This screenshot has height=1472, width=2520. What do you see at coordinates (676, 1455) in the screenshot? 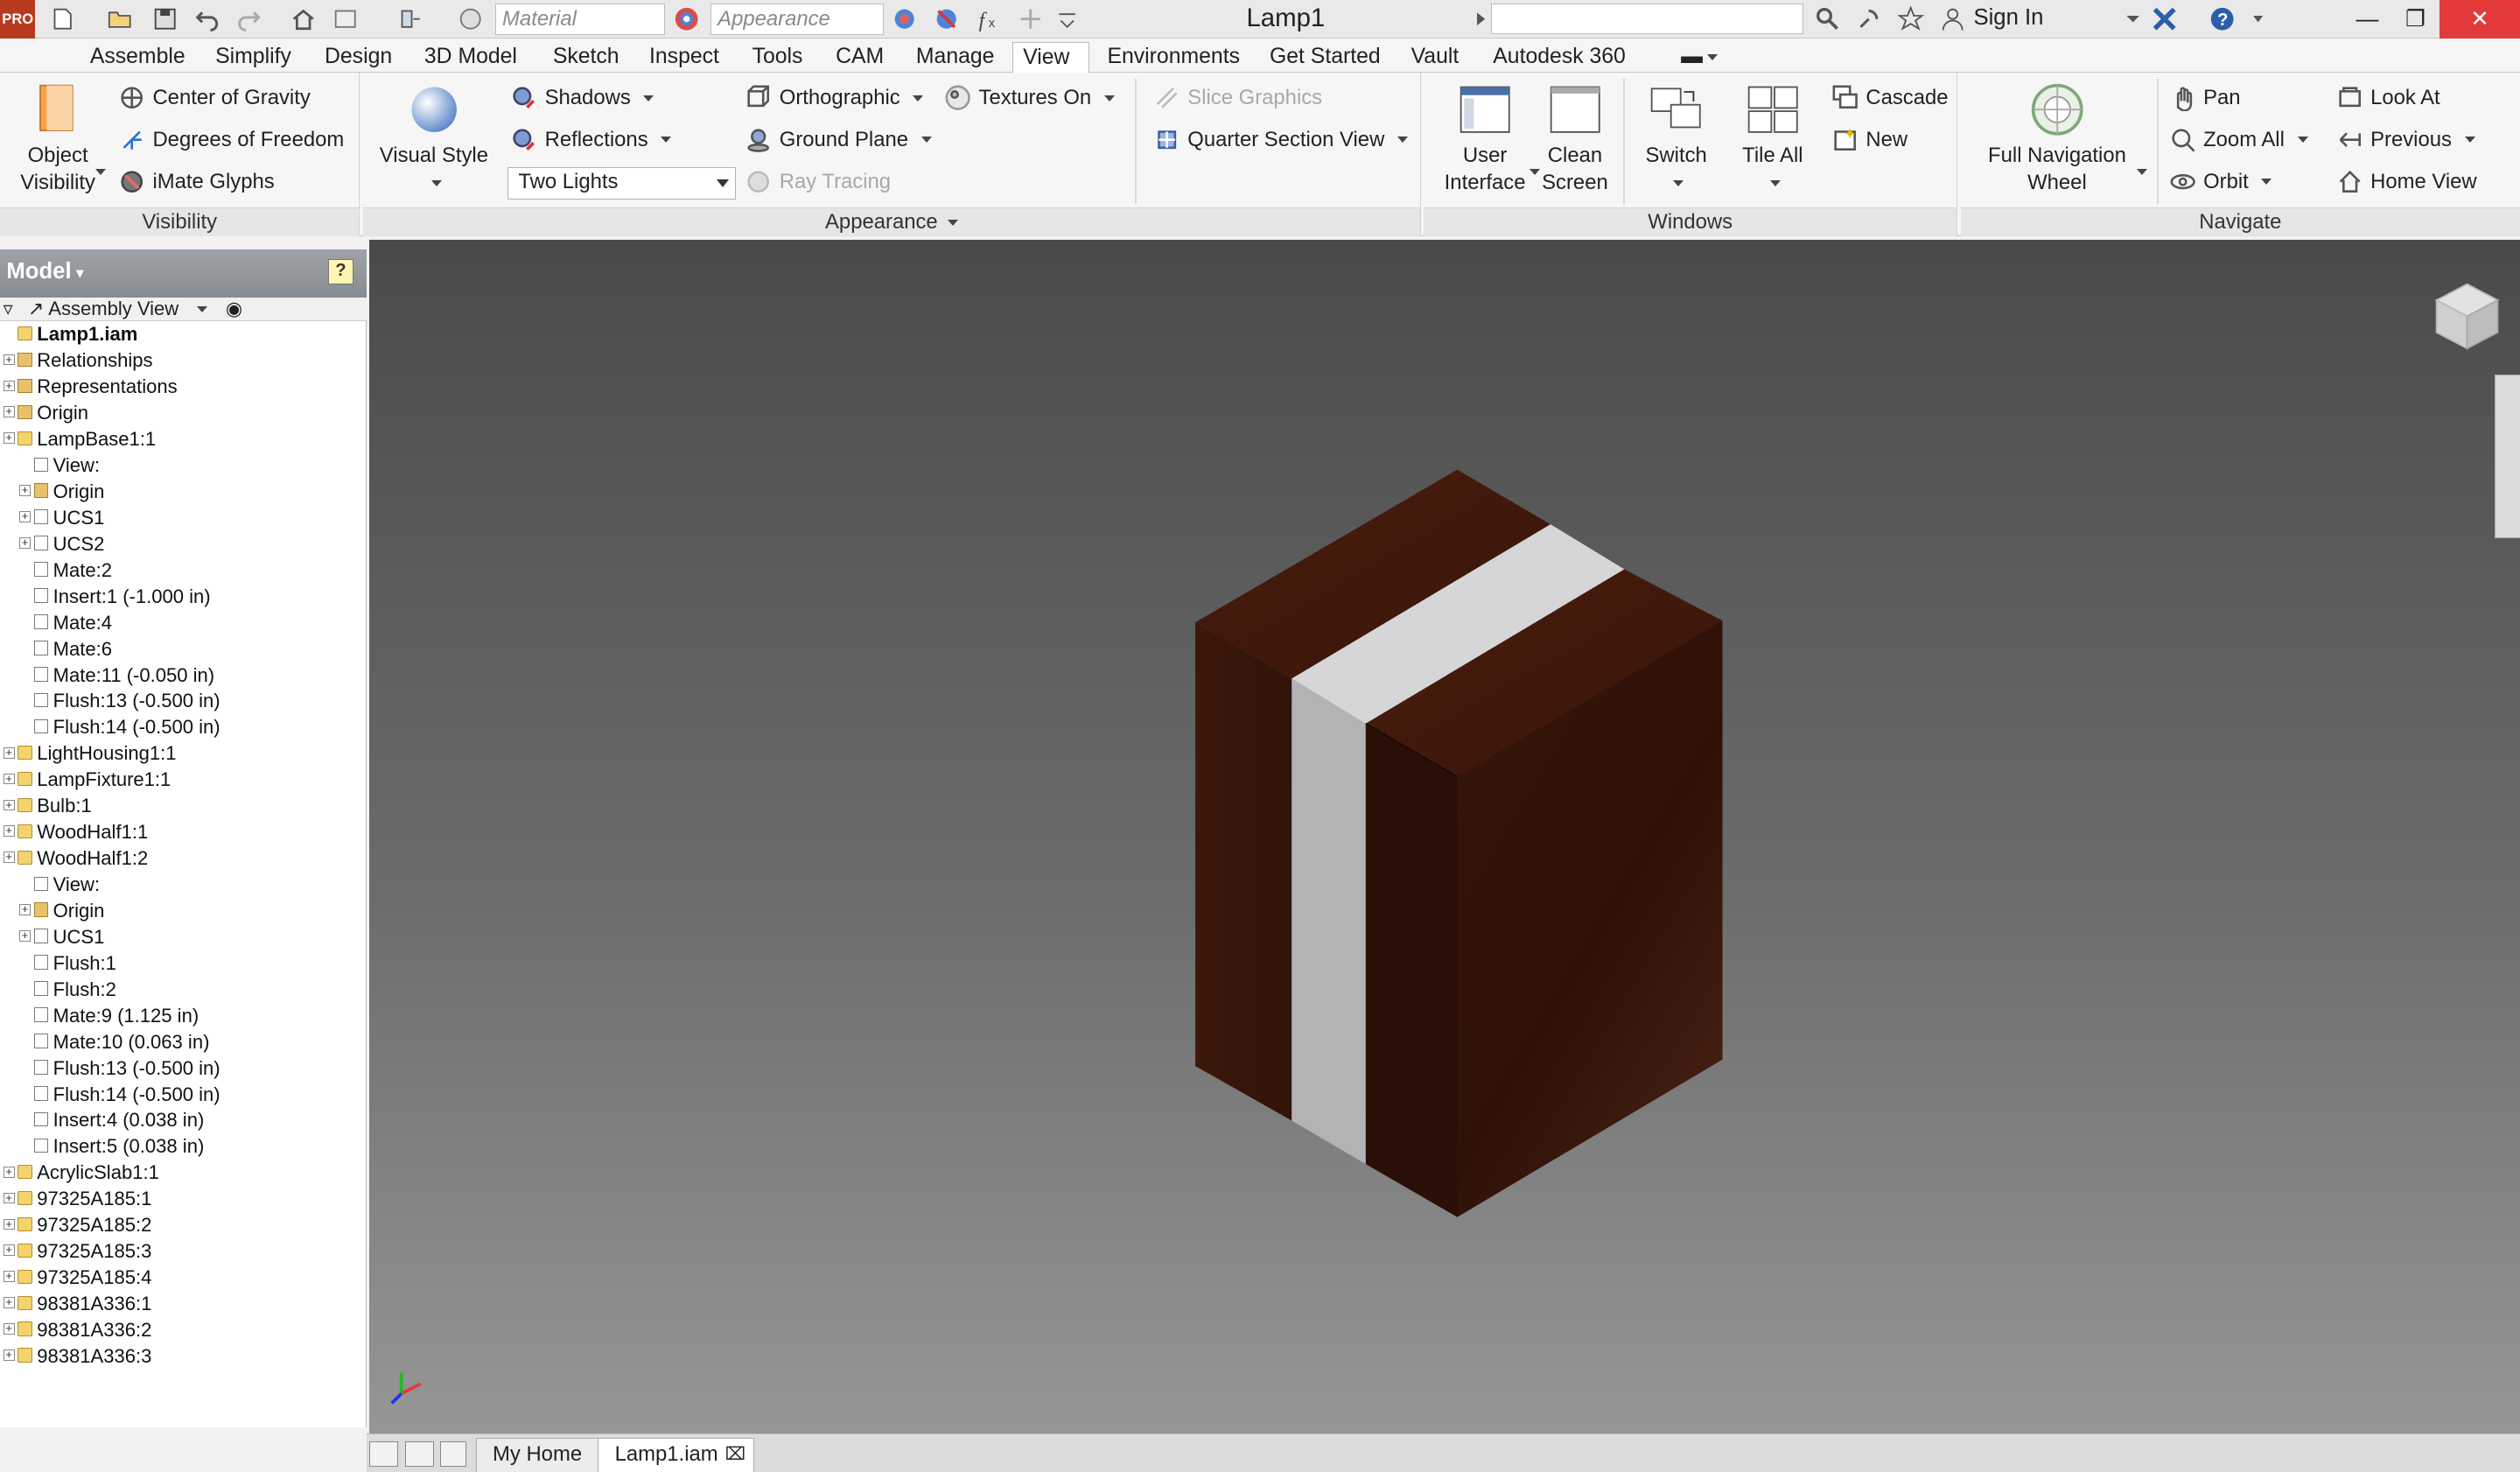
I see `doc-tab-lamp1: Lamp1.iam ⌧` at bounding box center [676, 1455].